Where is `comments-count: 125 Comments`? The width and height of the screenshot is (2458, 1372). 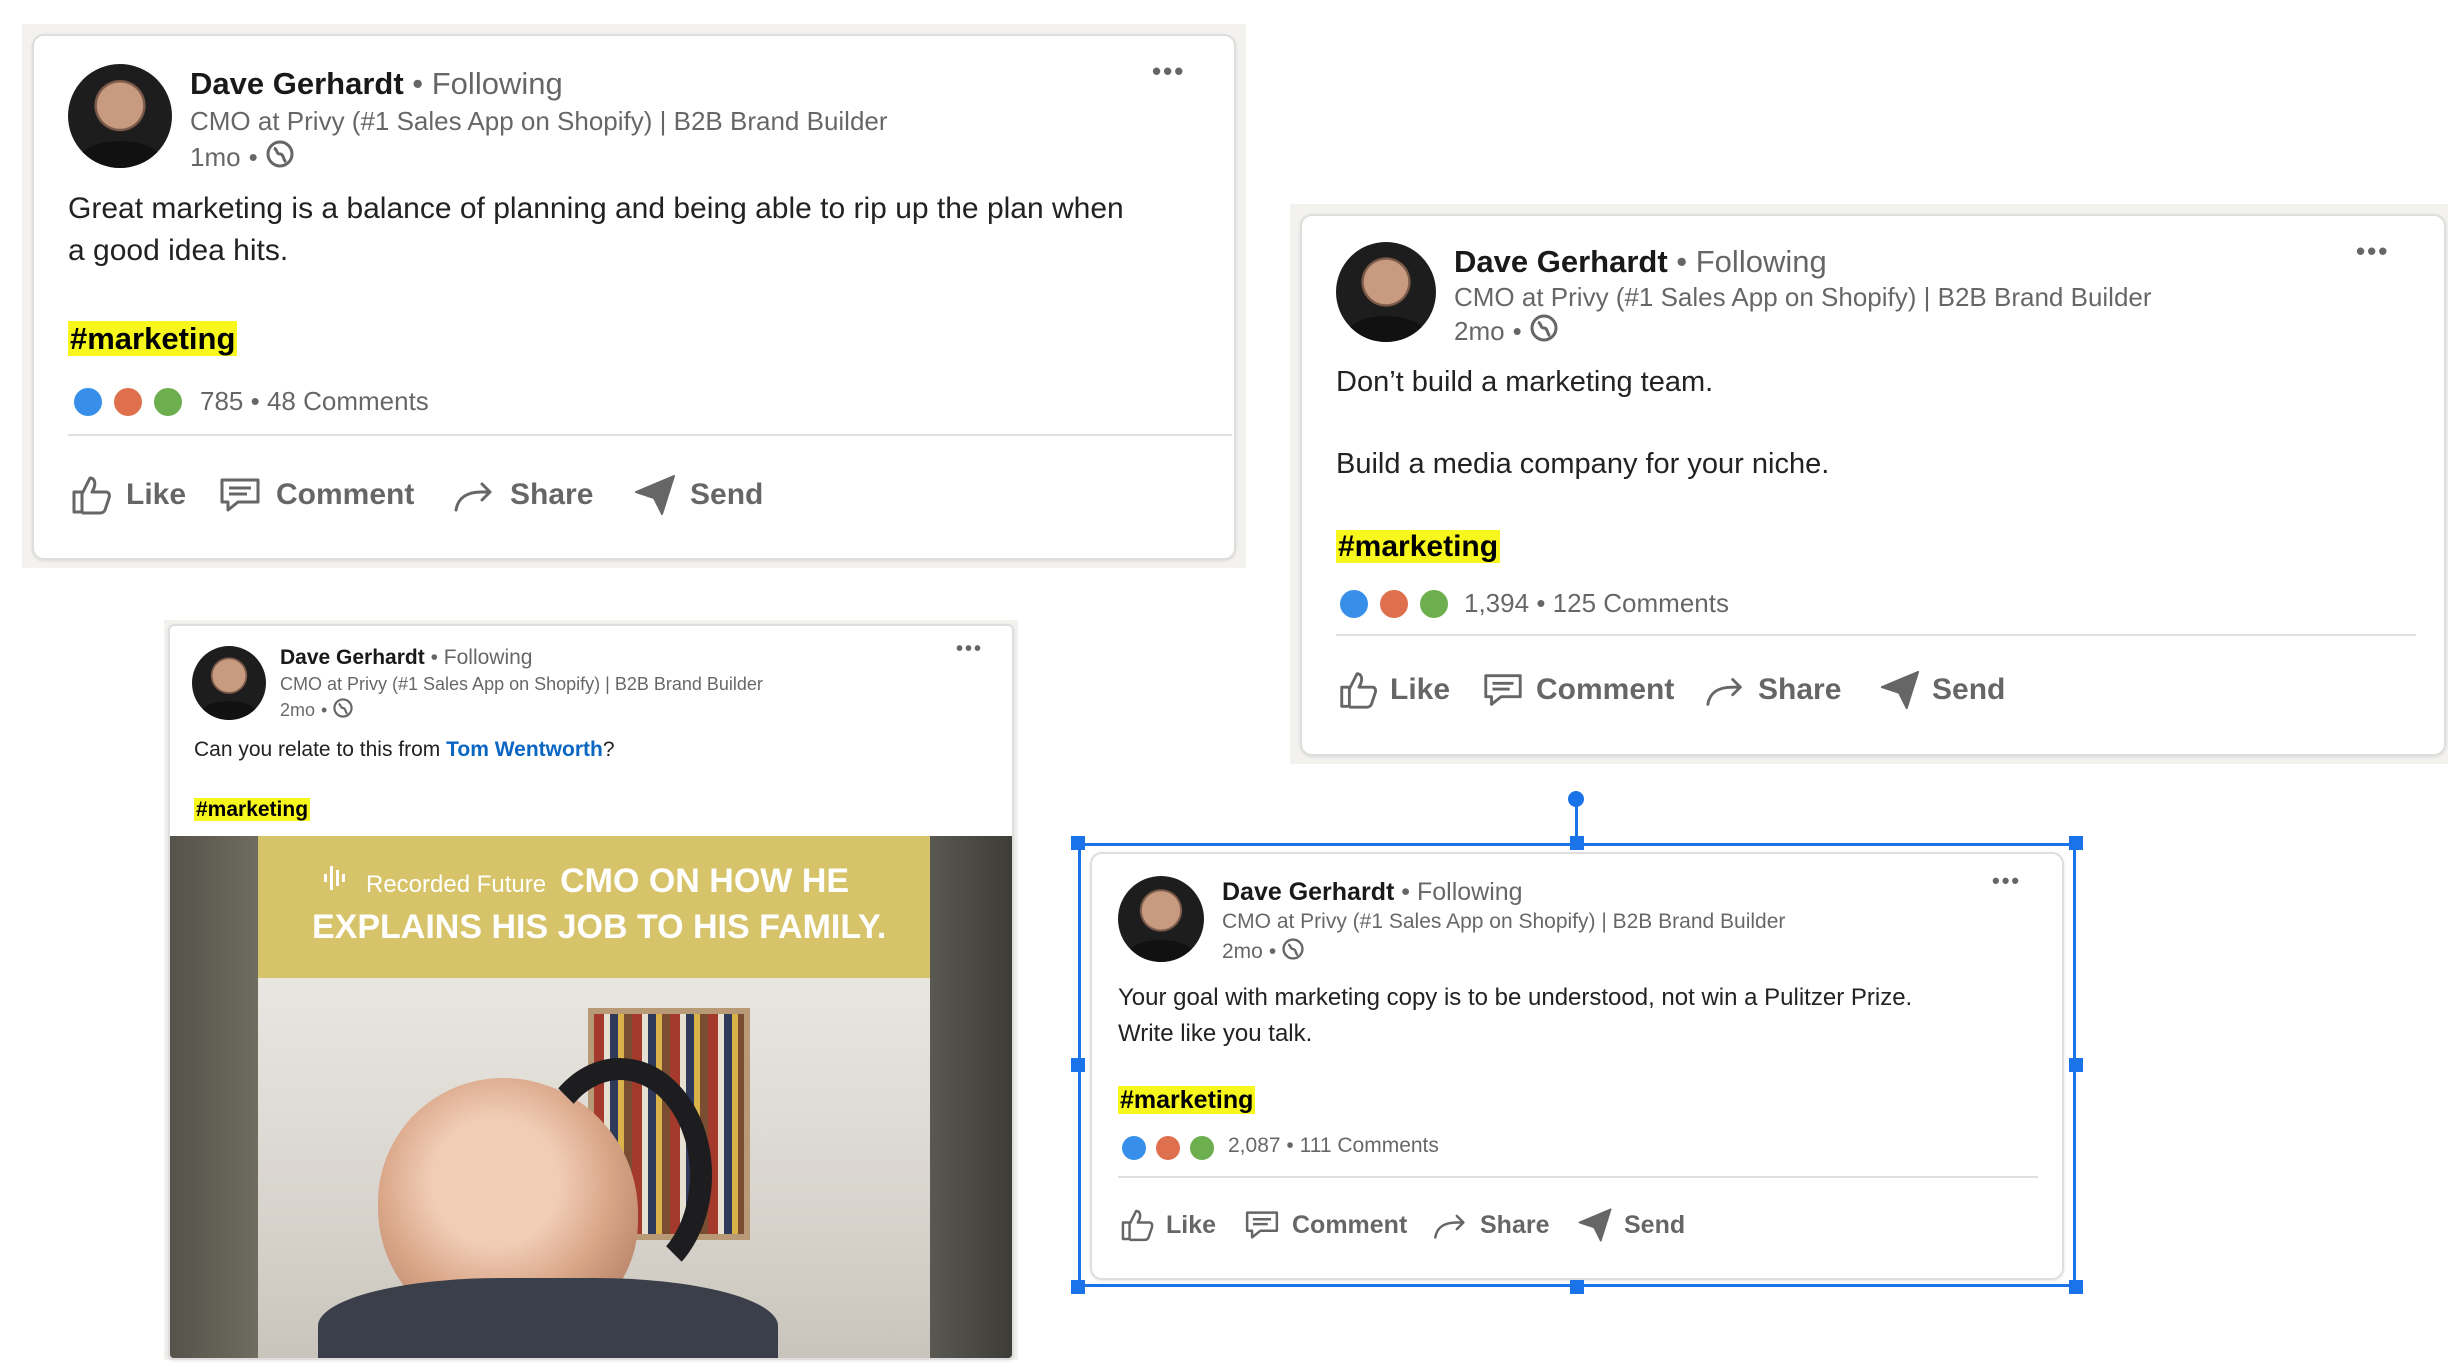
comments-count: 125 Comments is located at coordinates (1641, 603).